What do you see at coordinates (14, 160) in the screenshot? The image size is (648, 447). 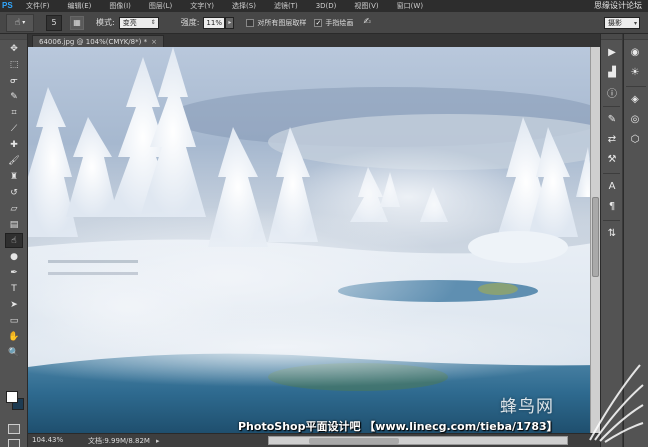 I see `brush-tool-icon: 🖌` at bounding box center [14, 160].